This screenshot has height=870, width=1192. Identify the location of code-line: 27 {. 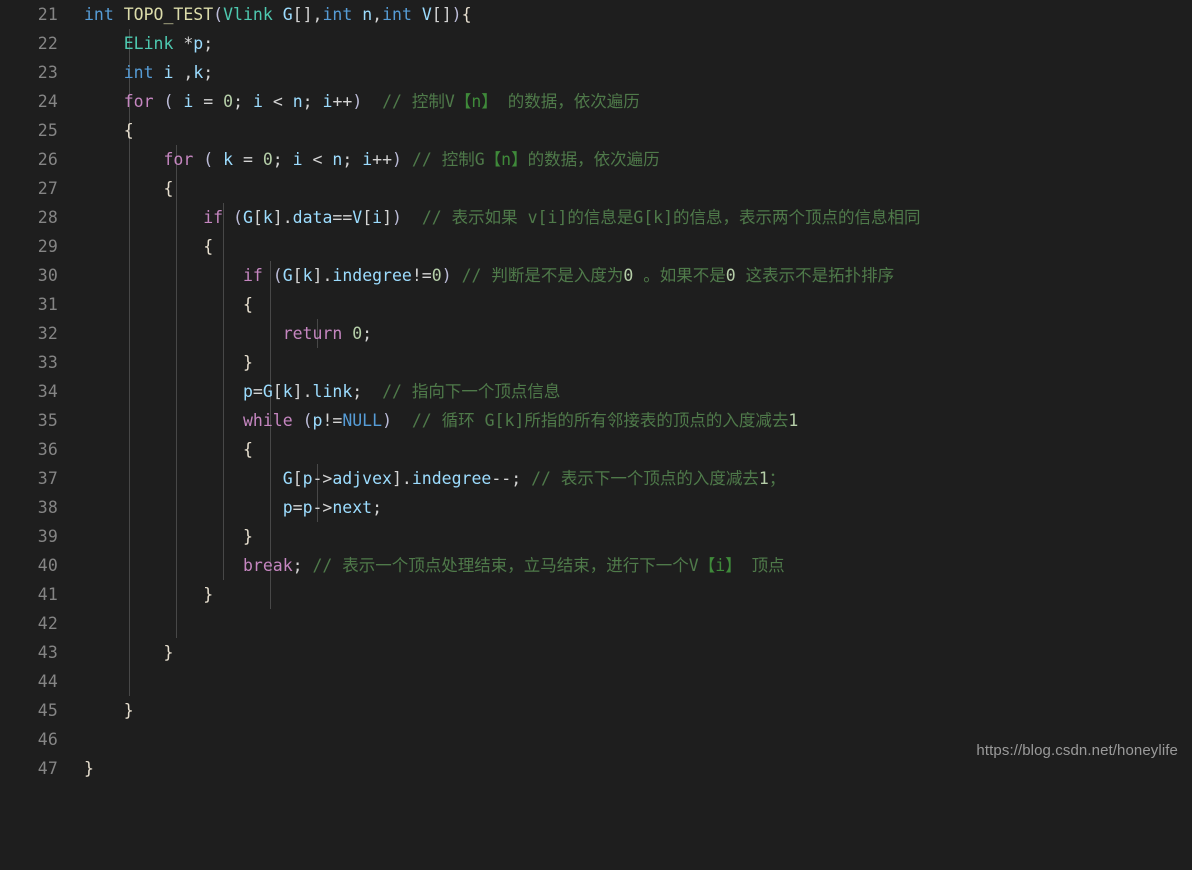
(596, 188).